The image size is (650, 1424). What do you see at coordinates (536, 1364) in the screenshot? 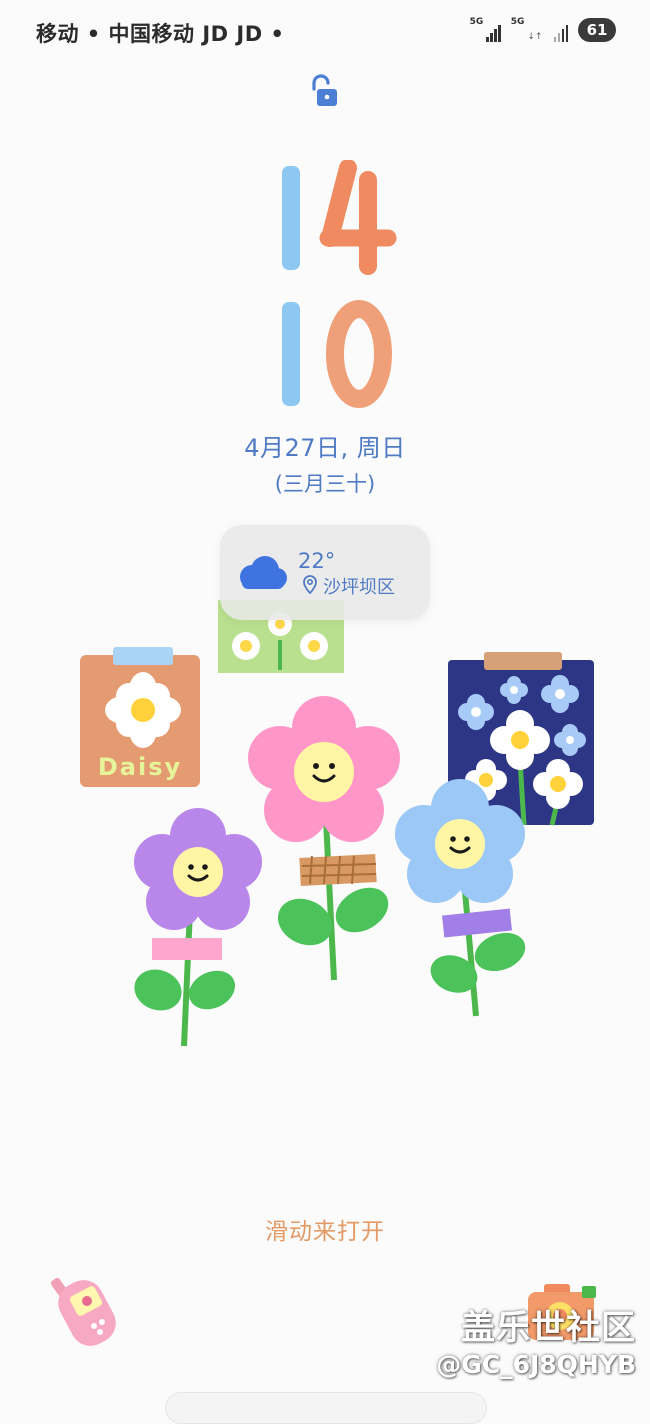
I see `watermark-handle: @GC_6J8QHYB` at bounding box center [536, 1364].